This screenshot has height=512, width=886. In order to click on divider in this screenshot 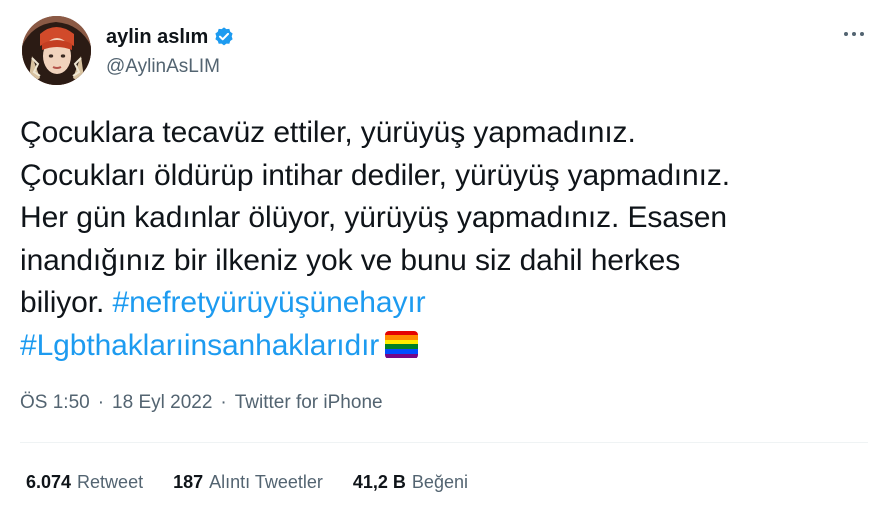, I will do `click(444, 442)`.